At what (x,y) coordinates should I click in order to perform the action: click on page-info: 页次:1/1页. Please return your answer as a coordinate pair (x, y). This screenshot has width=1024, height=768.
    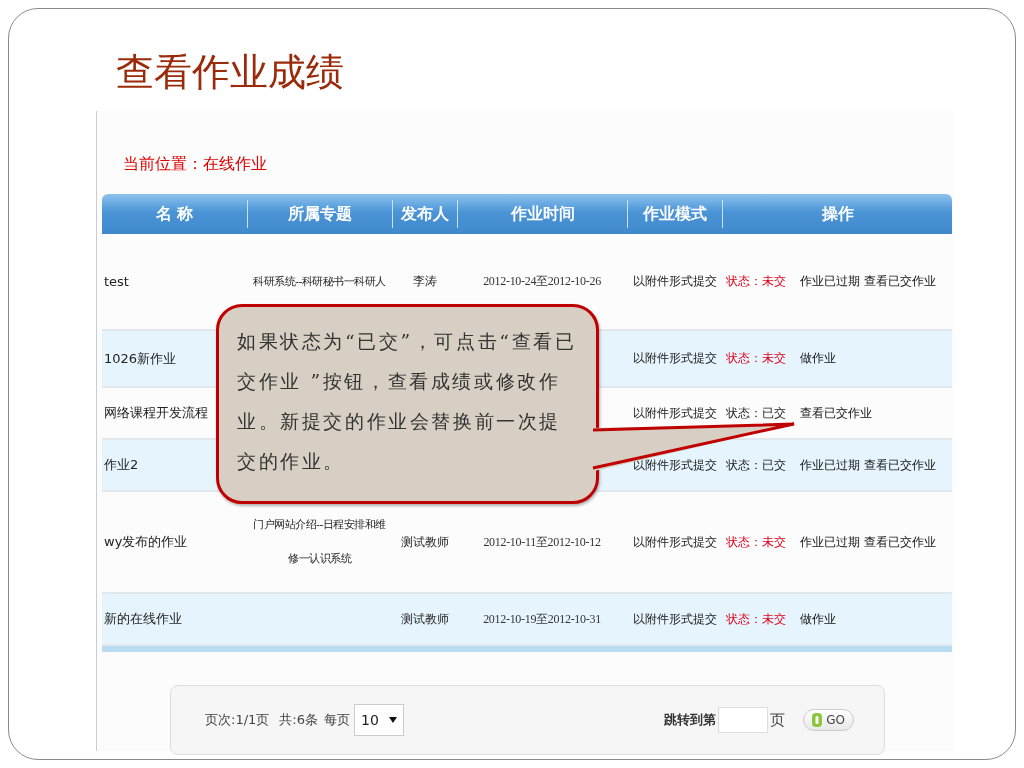
    Looking at the image, I should click on (237, 720).